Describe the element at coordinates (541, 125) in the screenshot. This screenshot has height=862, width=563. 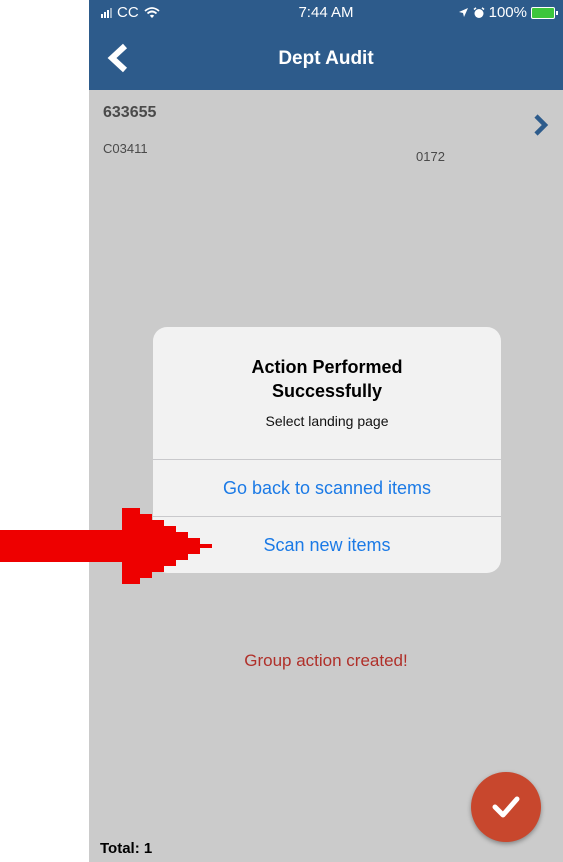
I see `chevron-right-icon` at that location.